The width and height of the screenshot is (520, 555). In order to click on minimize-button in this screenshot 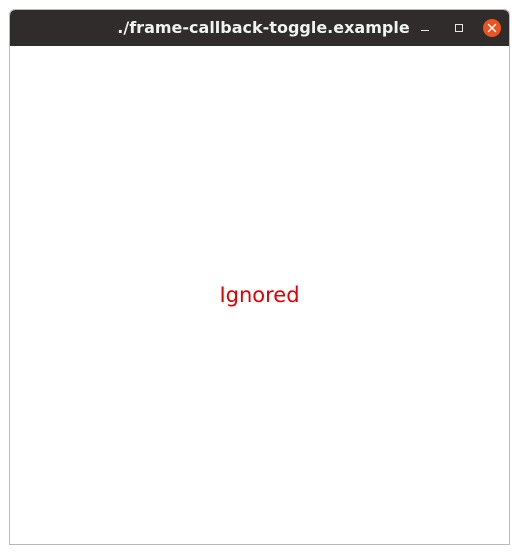, I will do `click(425, 28)`.